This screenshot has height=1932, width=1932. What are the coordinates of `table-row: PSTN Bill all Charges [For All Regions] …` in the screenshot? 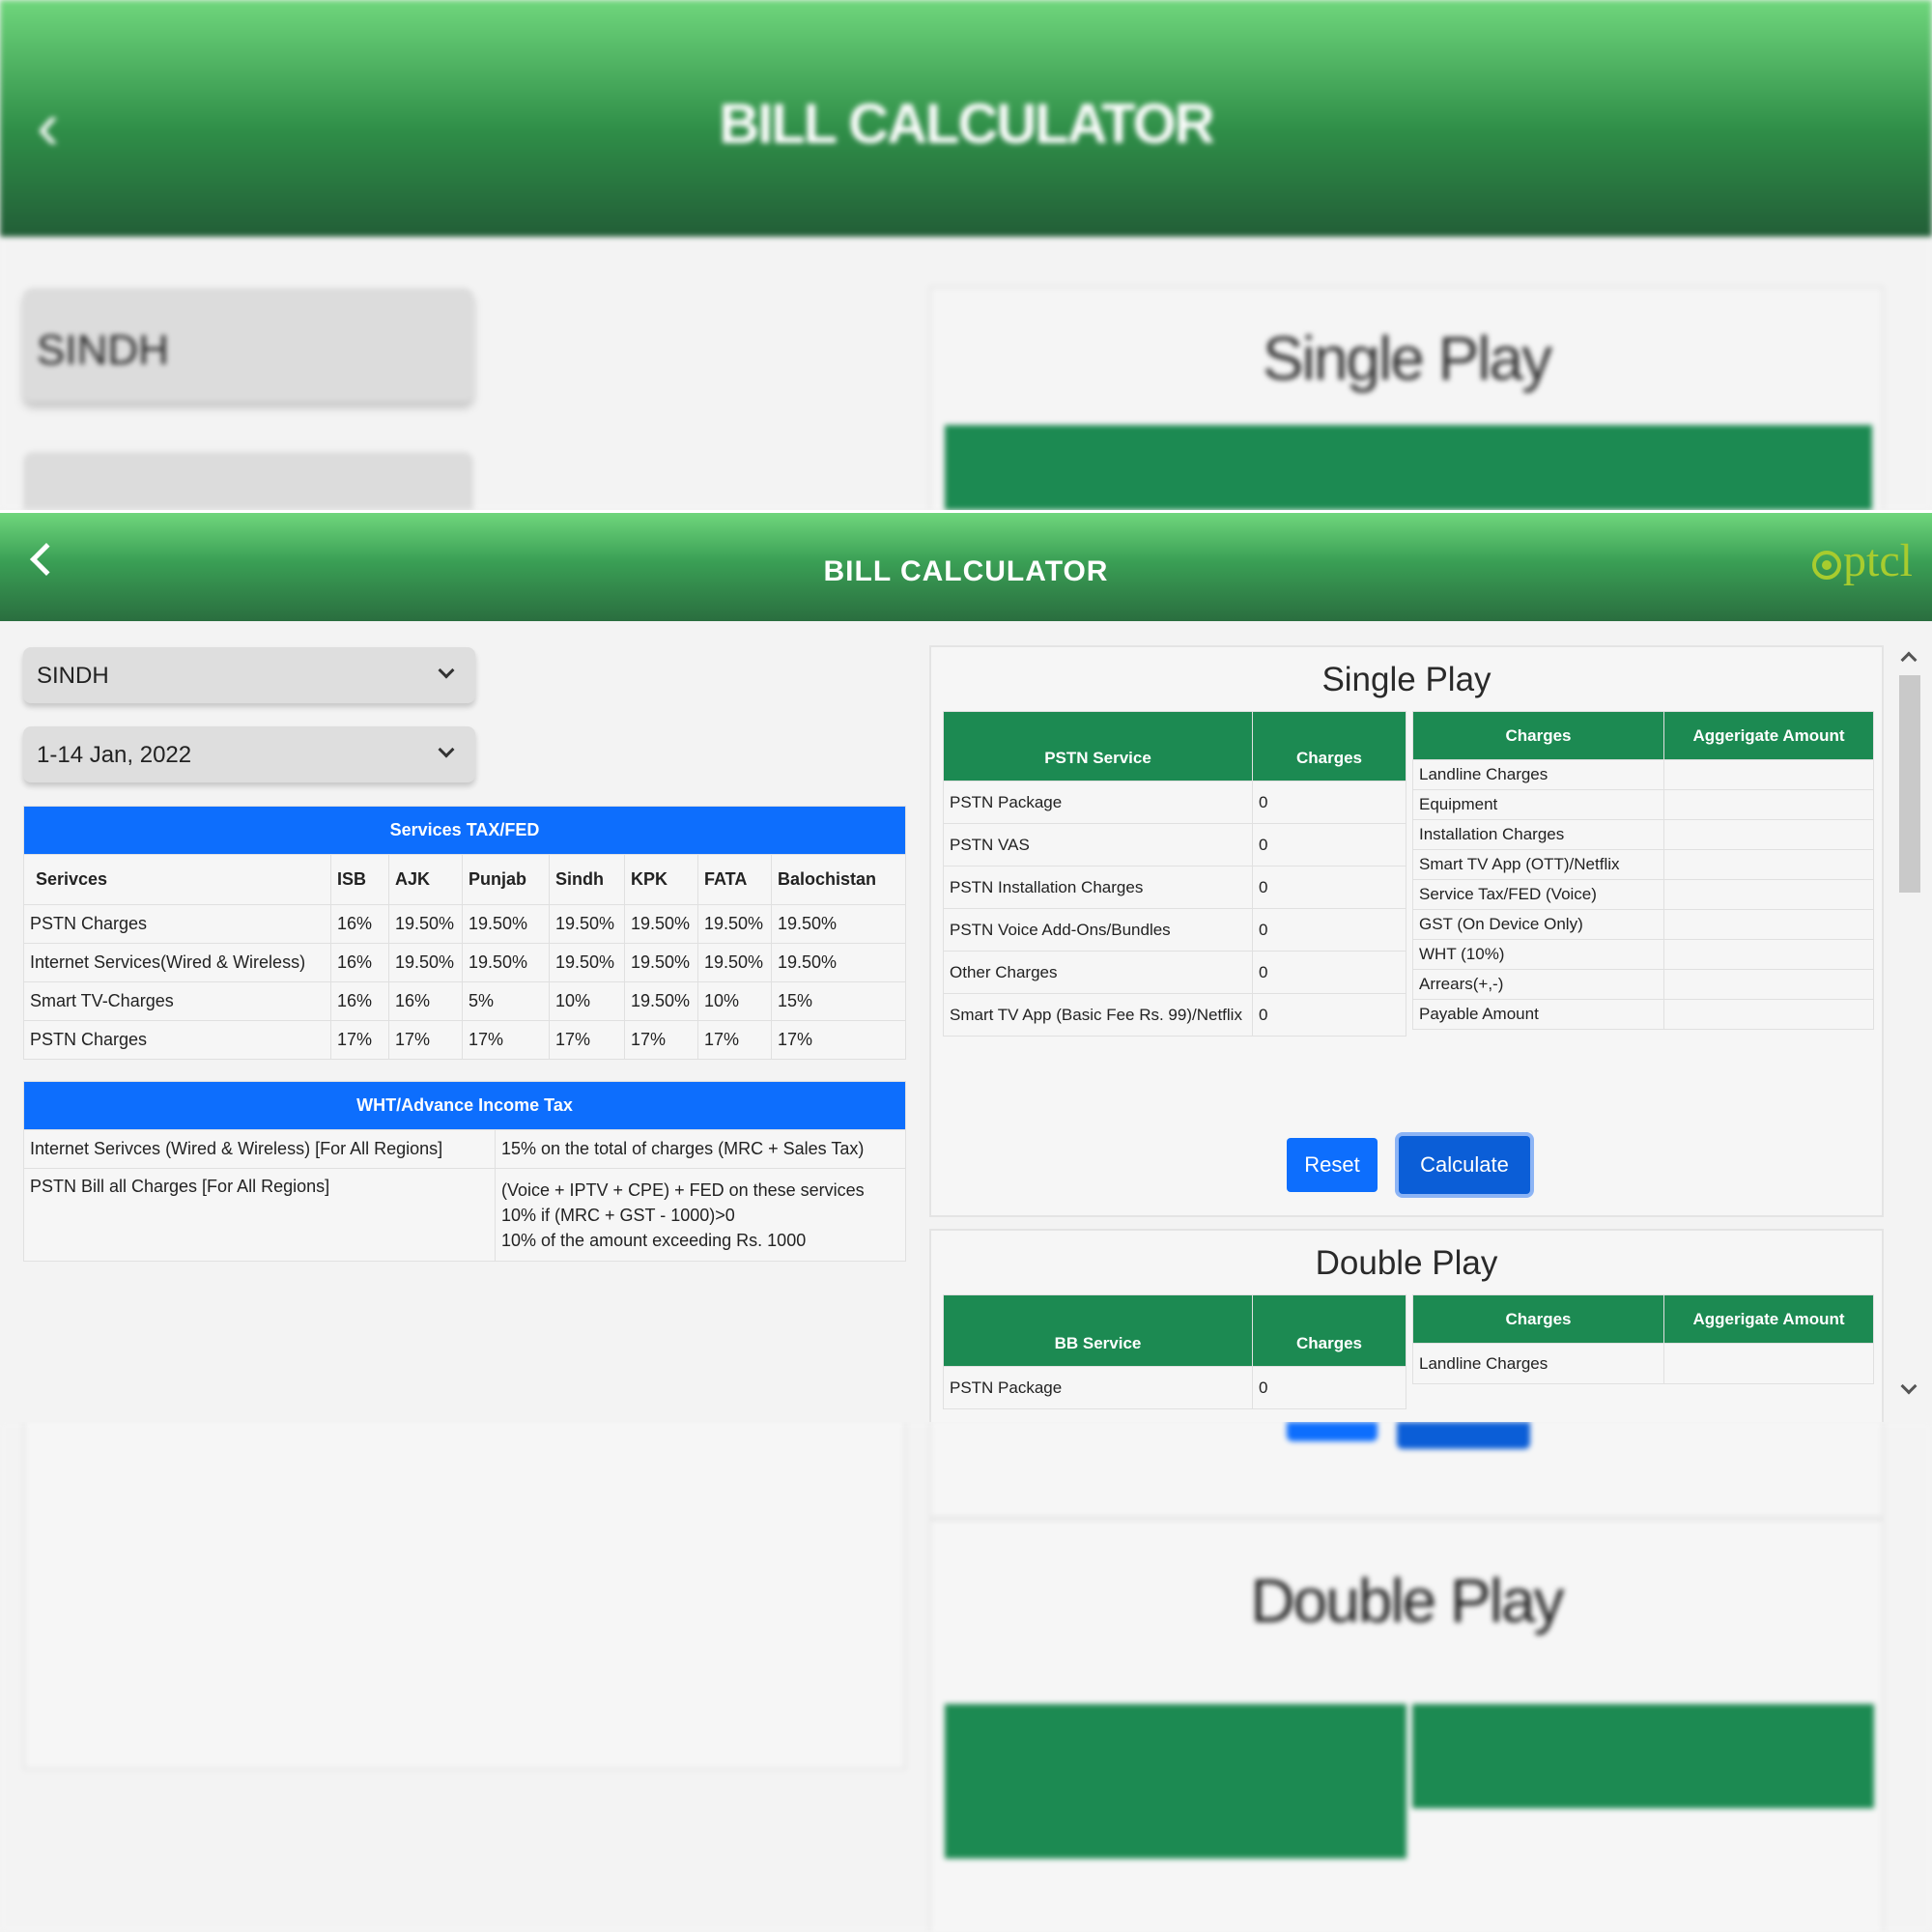 It's located at (464, 1215).